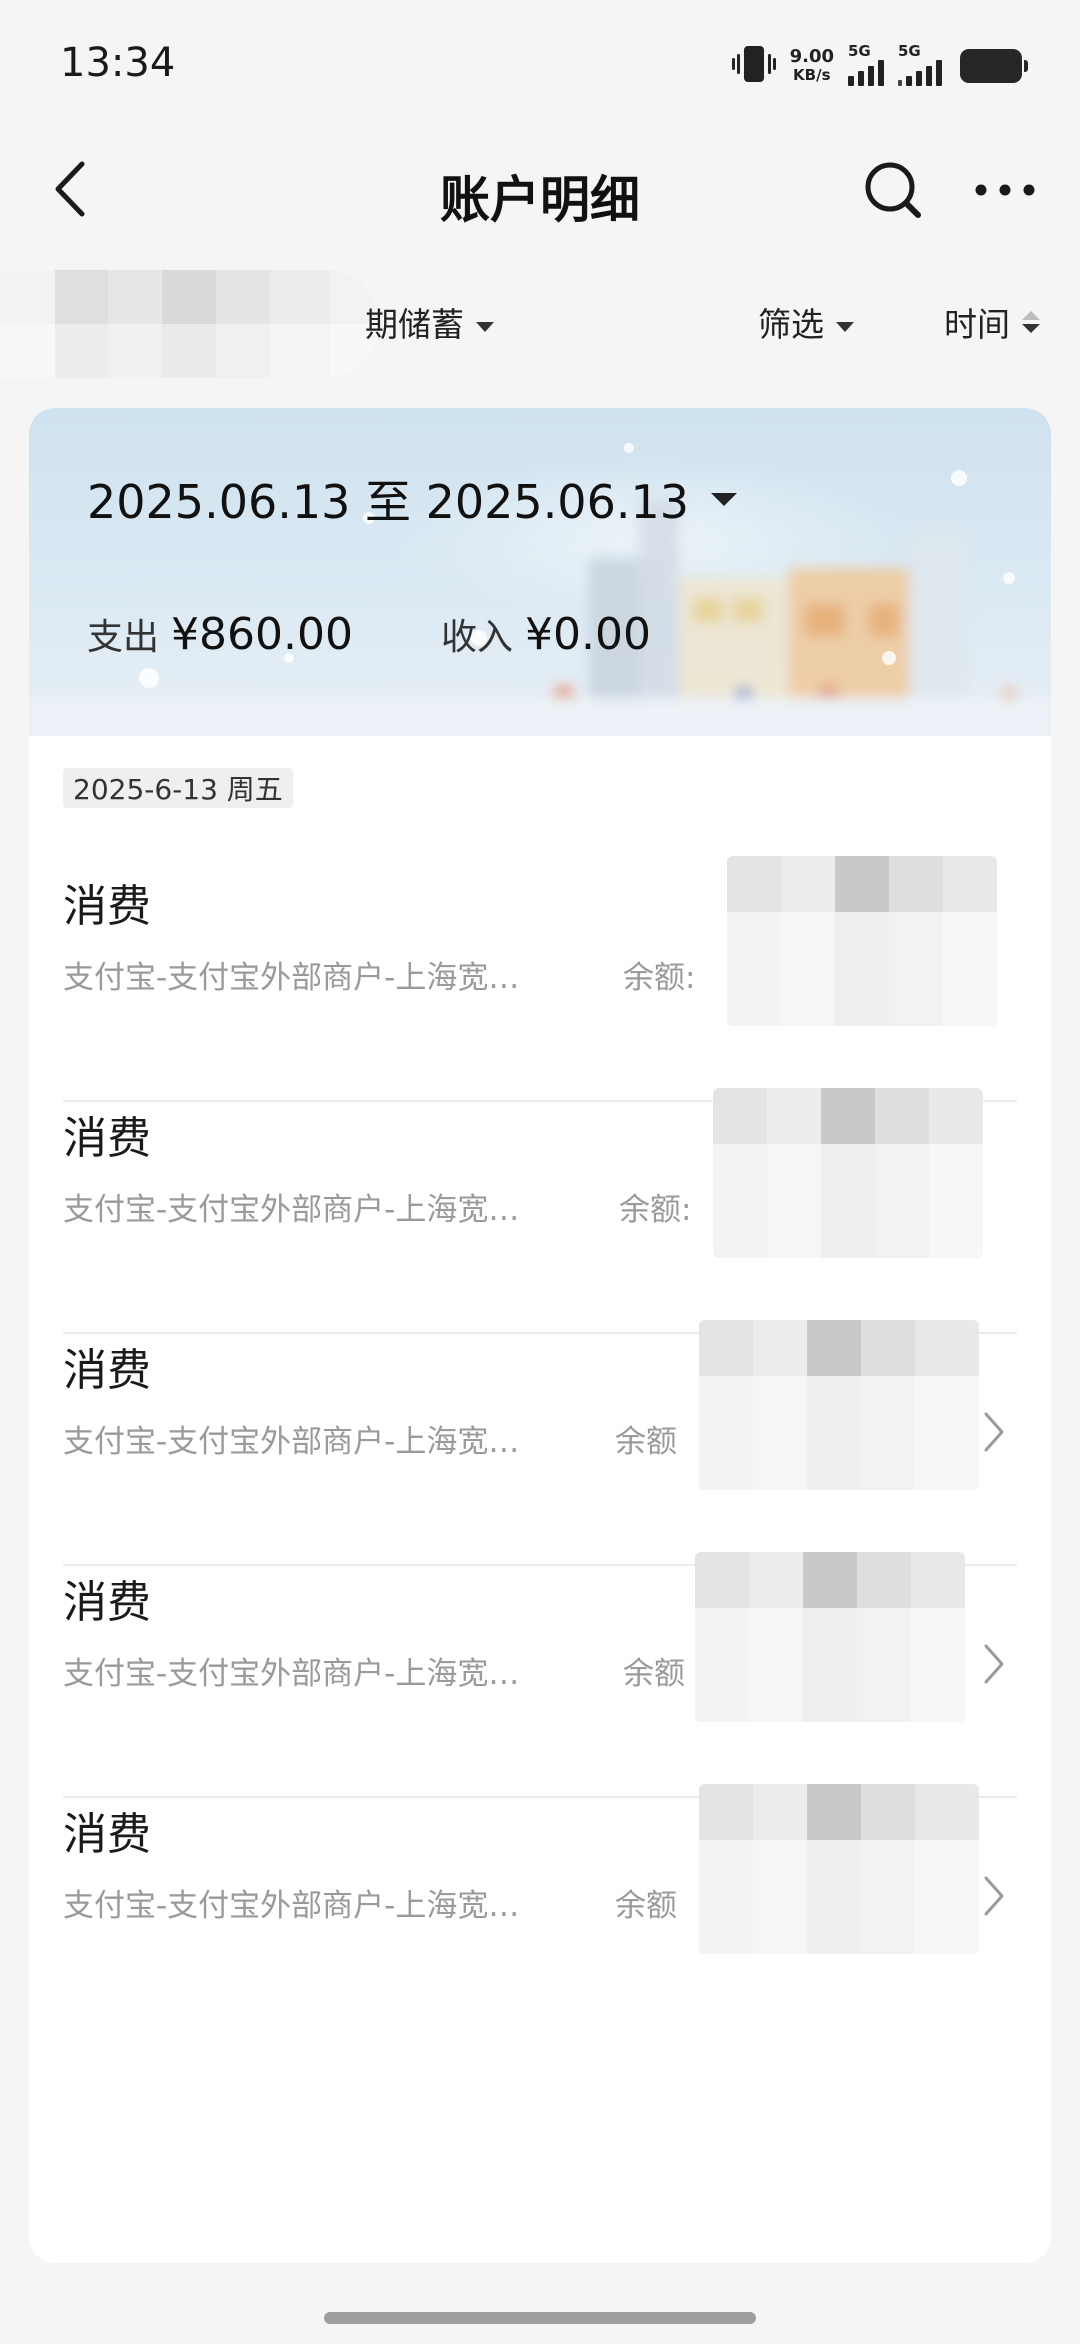 The image size is (1080, 2344). I want to click on status-bar: 13:34 9.00 KB/s 5G 5G, so click(540, 65).